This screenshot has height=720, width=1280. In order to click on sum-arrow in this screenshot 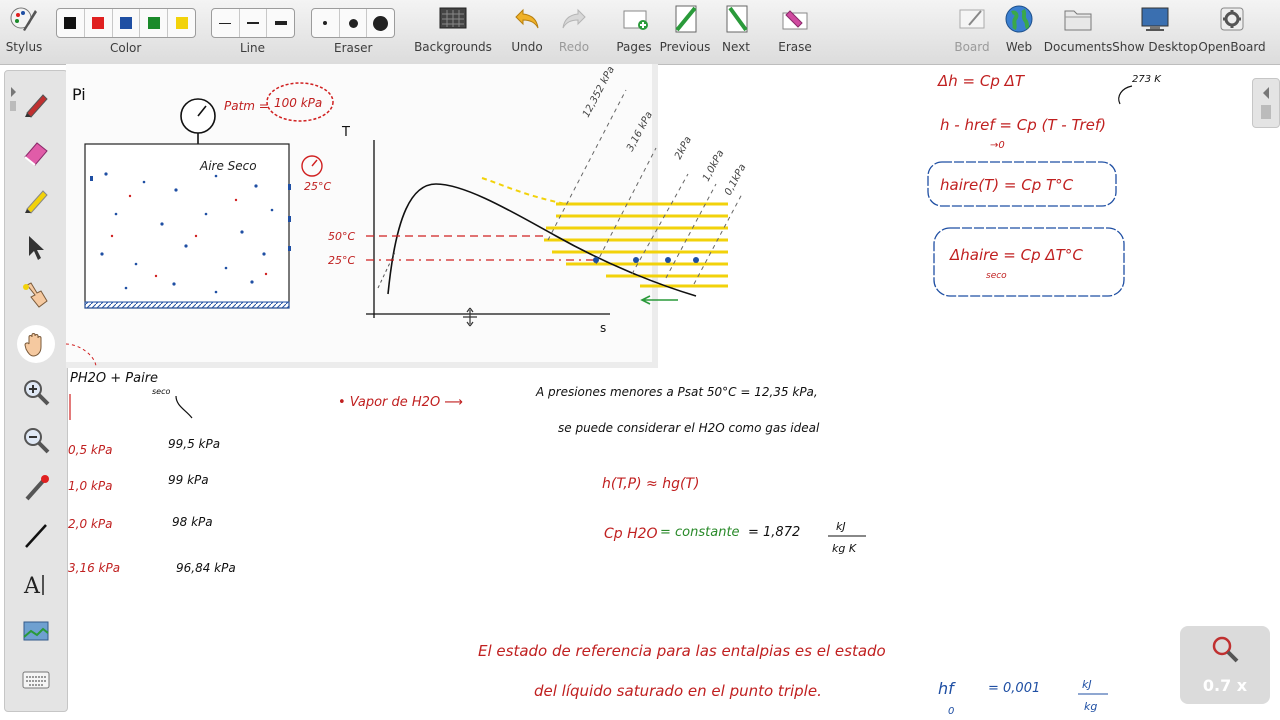, I will do `click(184, 407)`.